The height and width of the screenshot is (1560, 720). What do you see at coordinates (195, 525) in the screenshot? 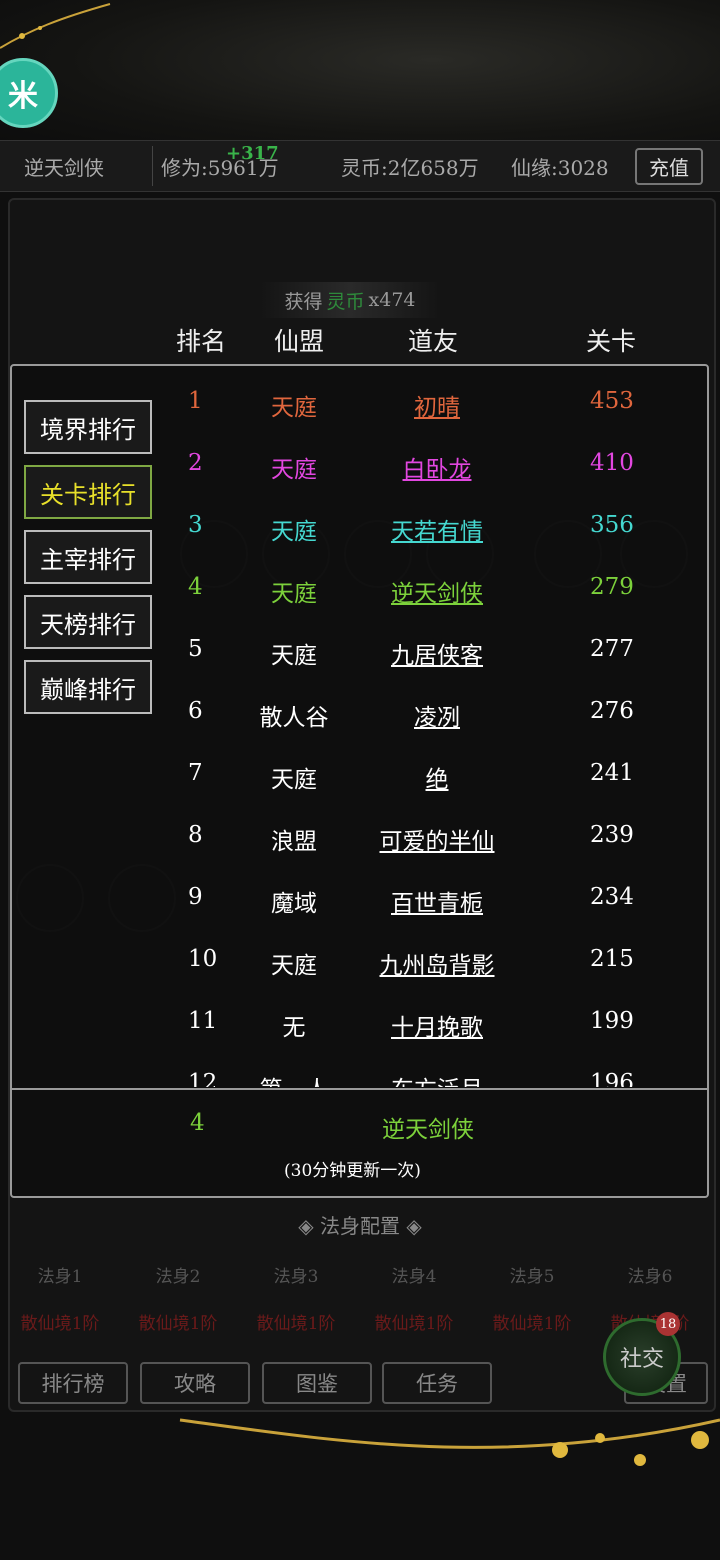
I see `rank-cell: 3` at bounding box center [195, 525].